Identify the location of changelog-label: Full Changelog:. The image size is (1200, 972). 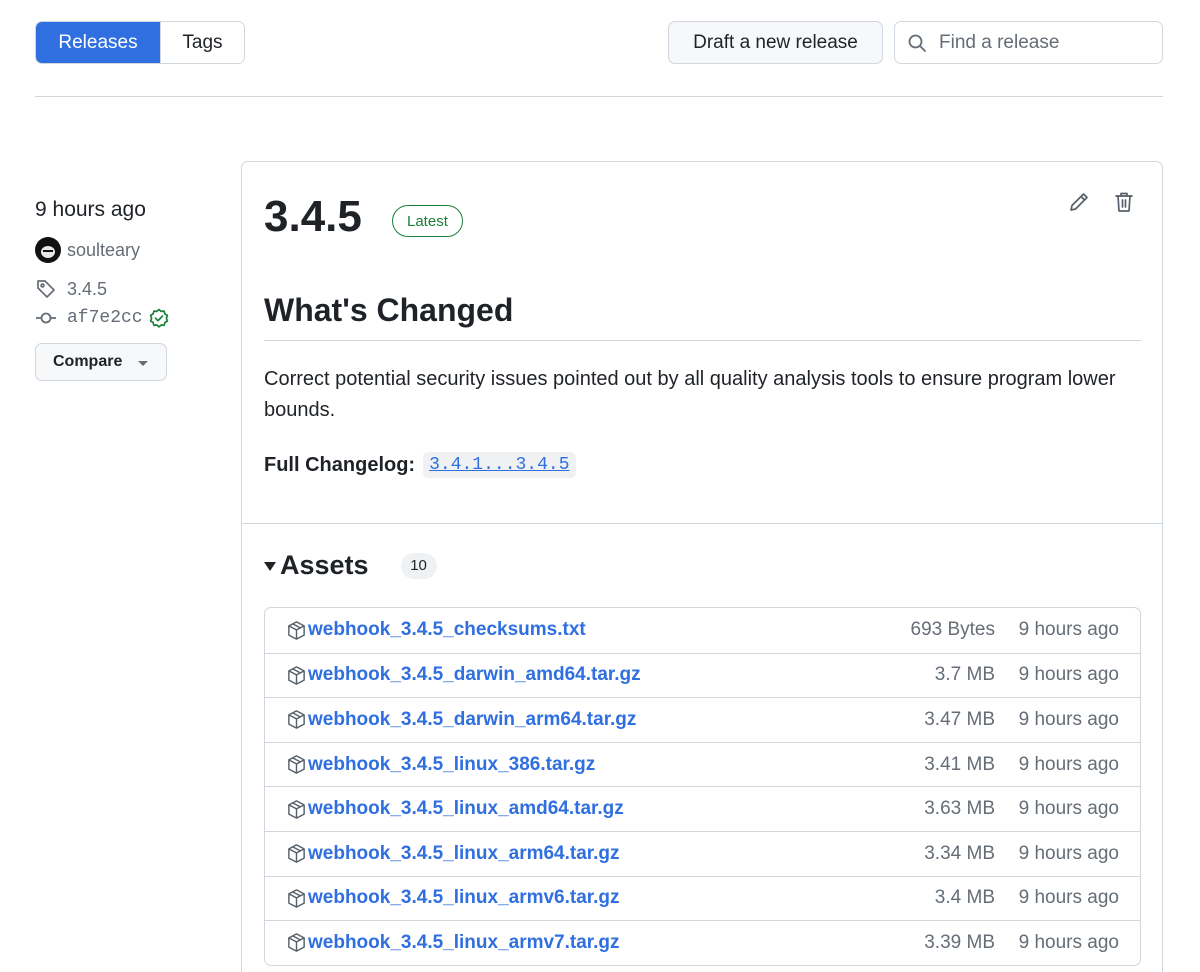
(340, 464).